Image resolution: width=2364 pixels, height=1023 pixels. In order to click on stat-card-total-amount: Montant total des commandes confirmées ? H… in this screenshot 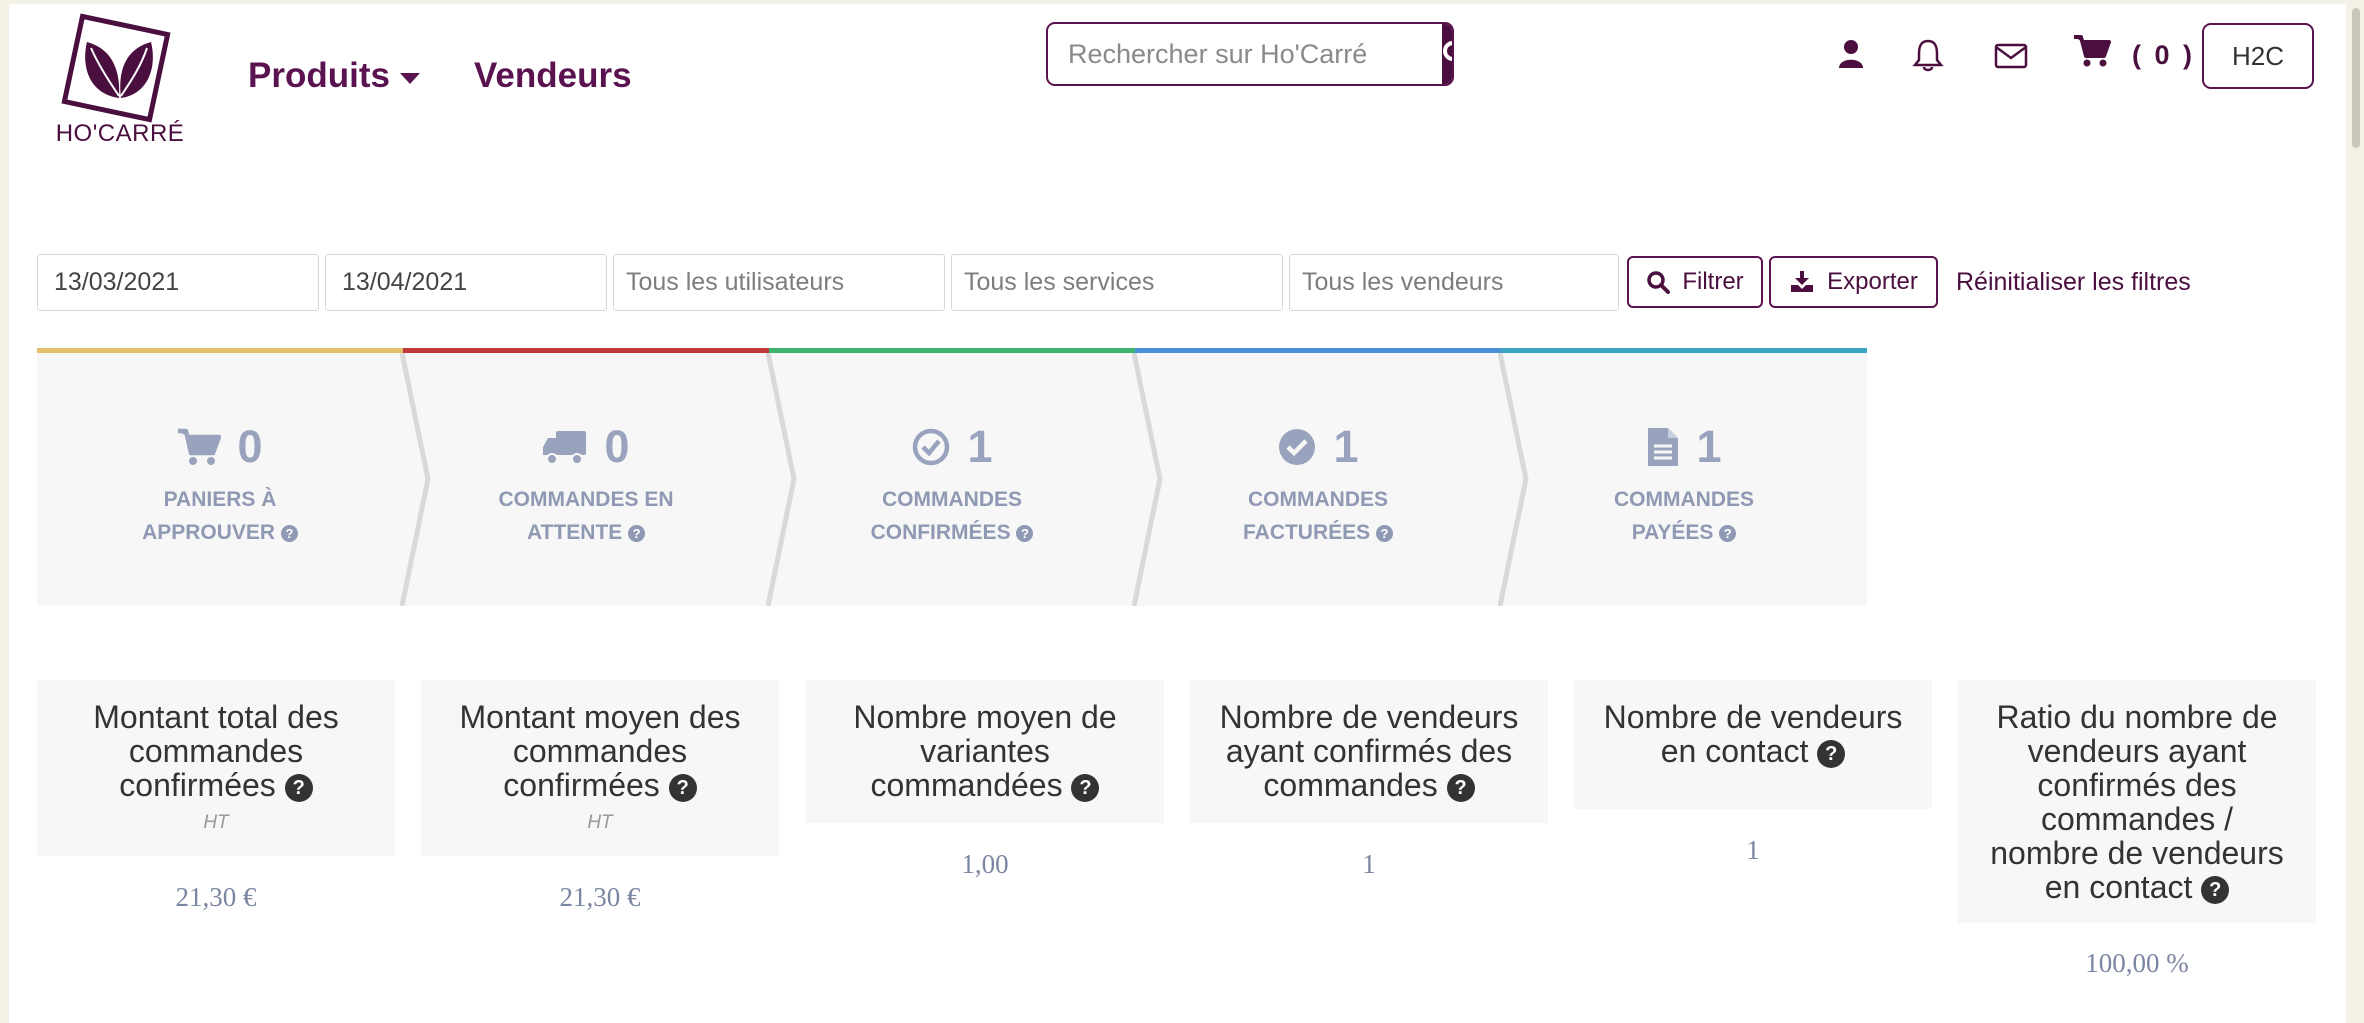, I will do `click(216, 768)`.